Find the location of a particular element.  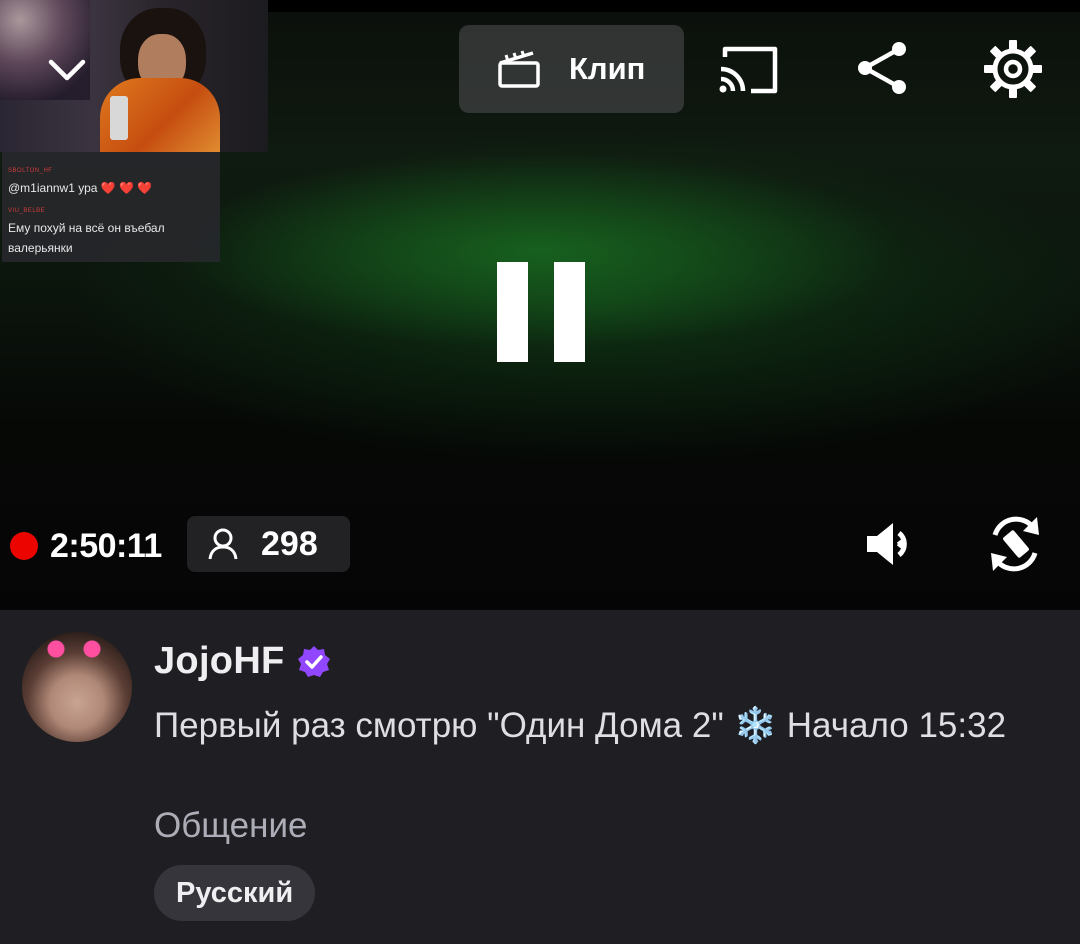

chat-username: SBOLTON_HF is located at coordinates (30, 171).